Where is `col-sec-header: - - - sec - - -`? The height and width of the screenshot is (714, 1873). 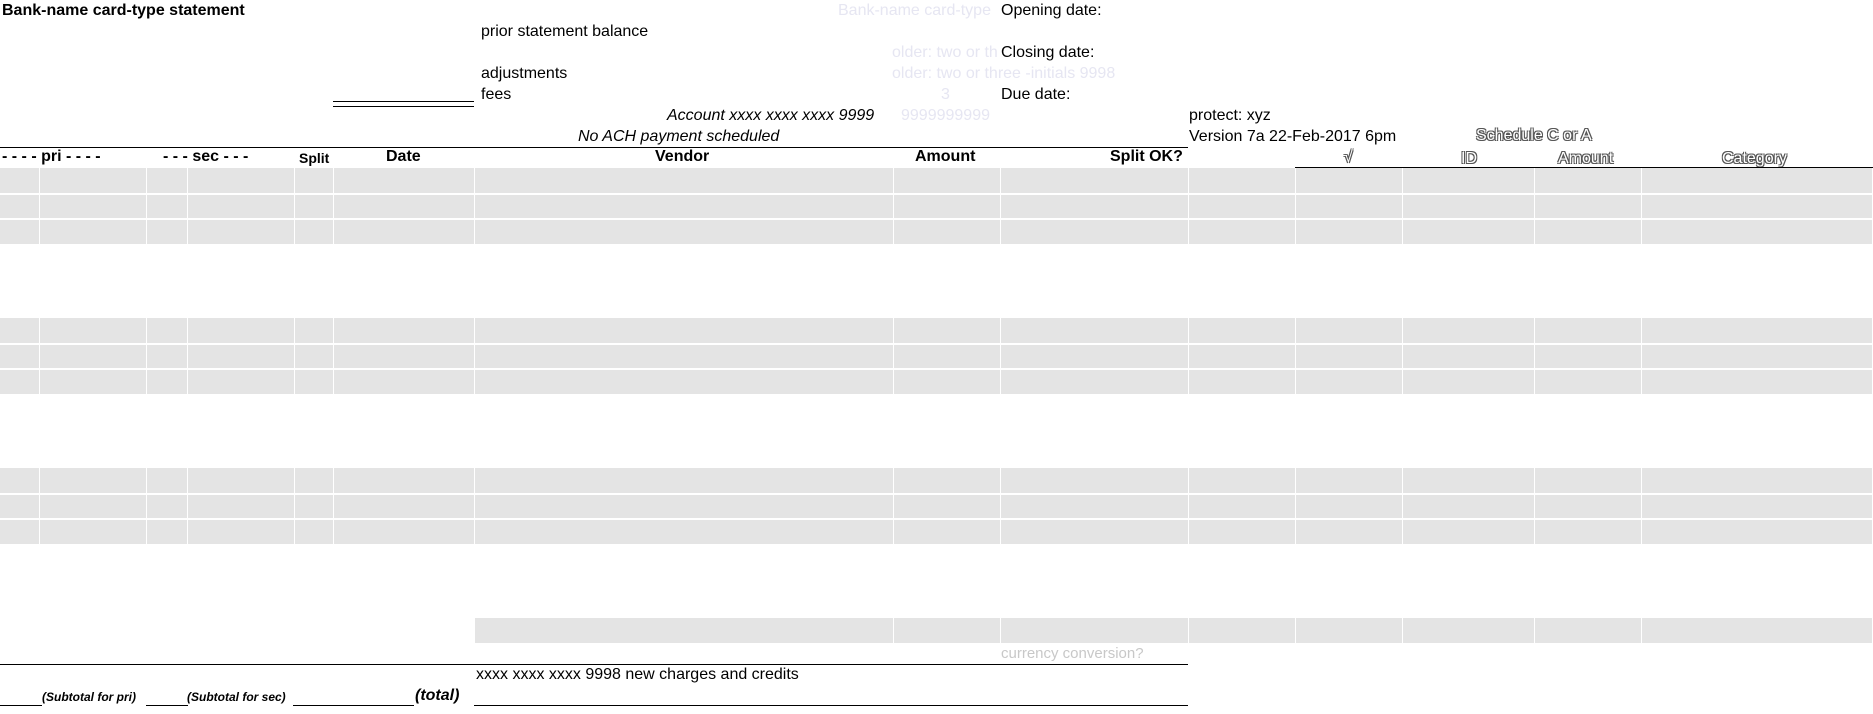
col-sec-header: - - - sec - - - is located at coordinates (206, 156).